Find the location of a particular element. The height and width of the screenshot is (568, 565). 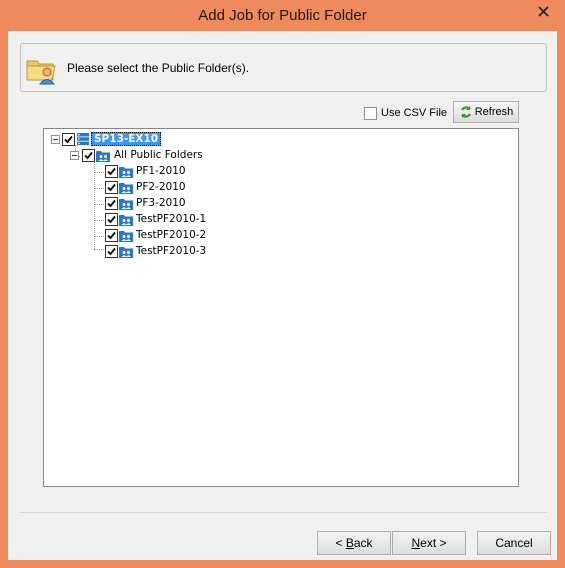

use-csv-label: Use CSV File is located at coordinates (414, 113).